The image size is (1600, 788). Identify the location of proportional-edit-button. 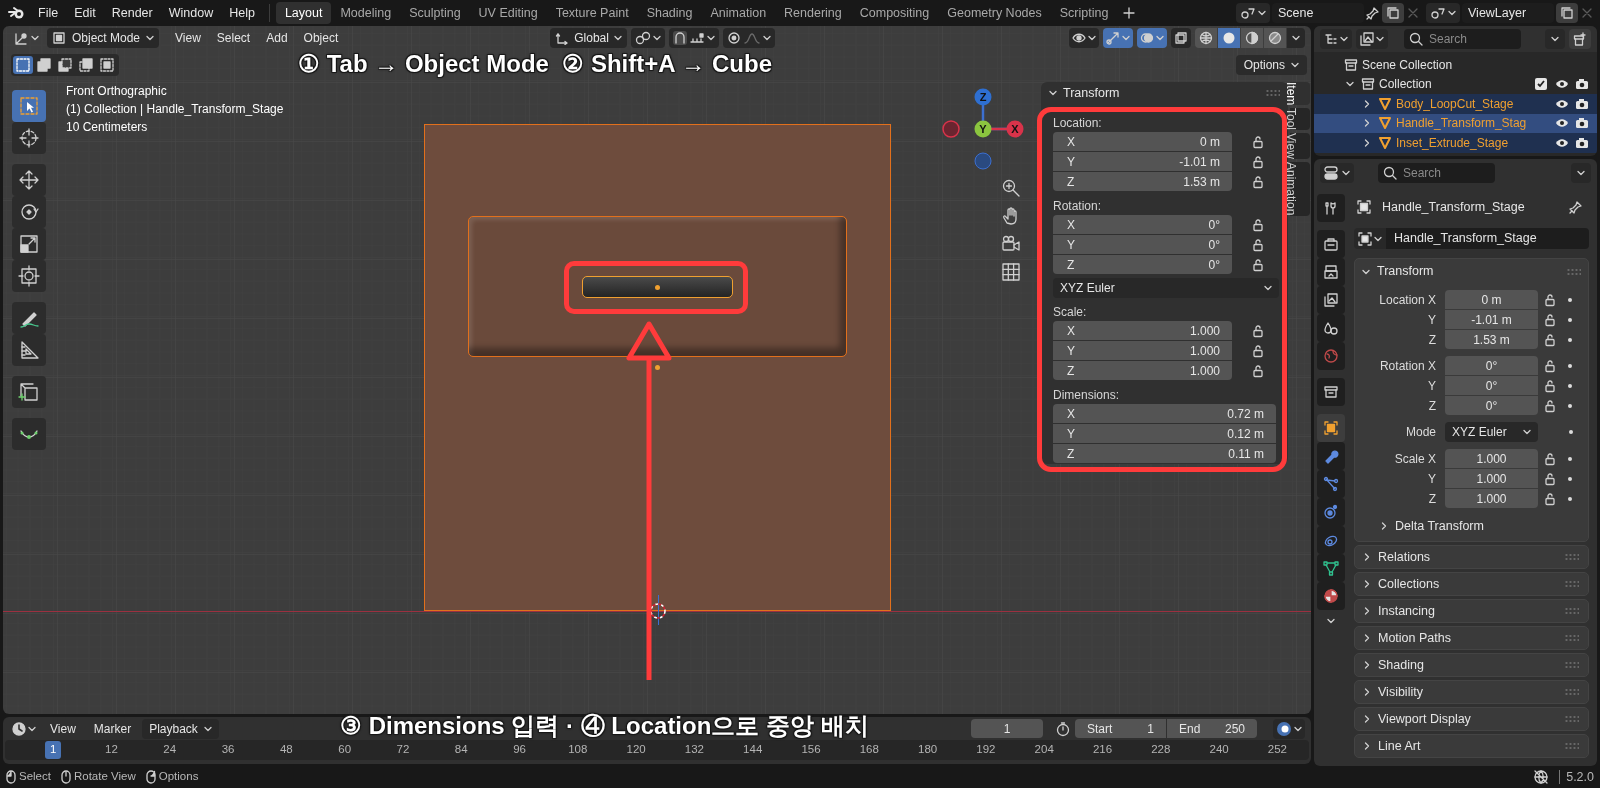
(748, 38).